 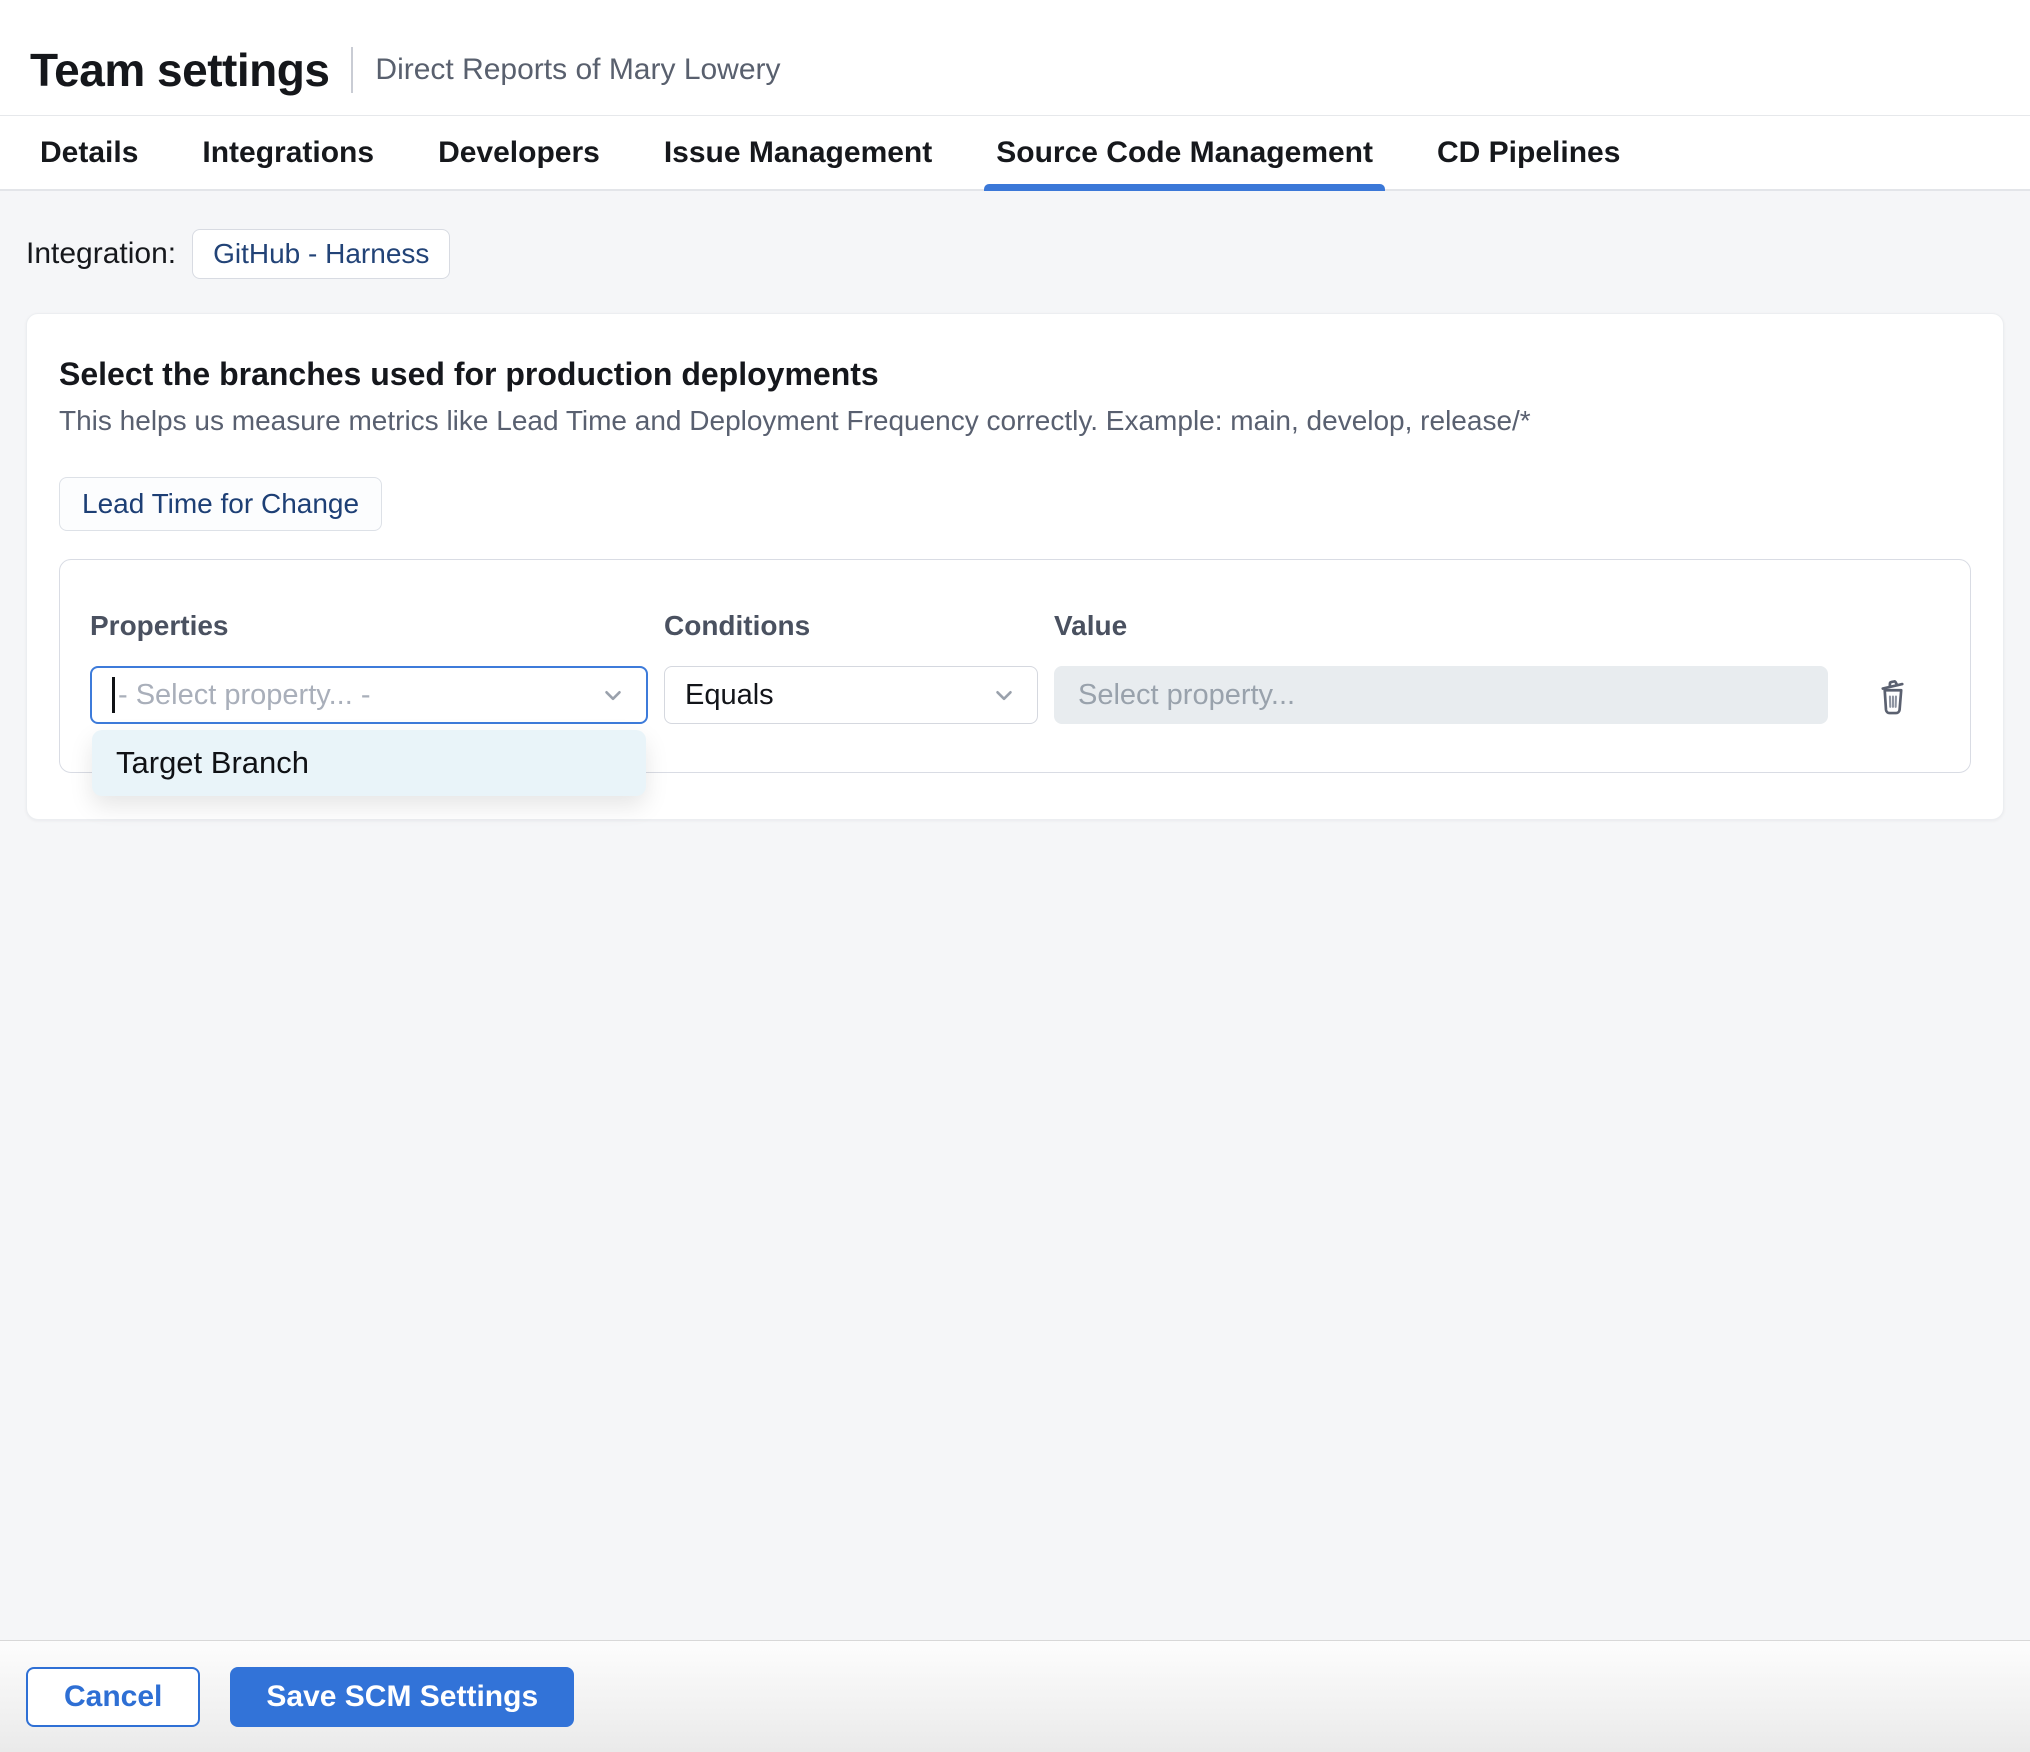 I want to click on page-subtitle: Direct Reports of Mary Lowery, so click(x=578, y=69).